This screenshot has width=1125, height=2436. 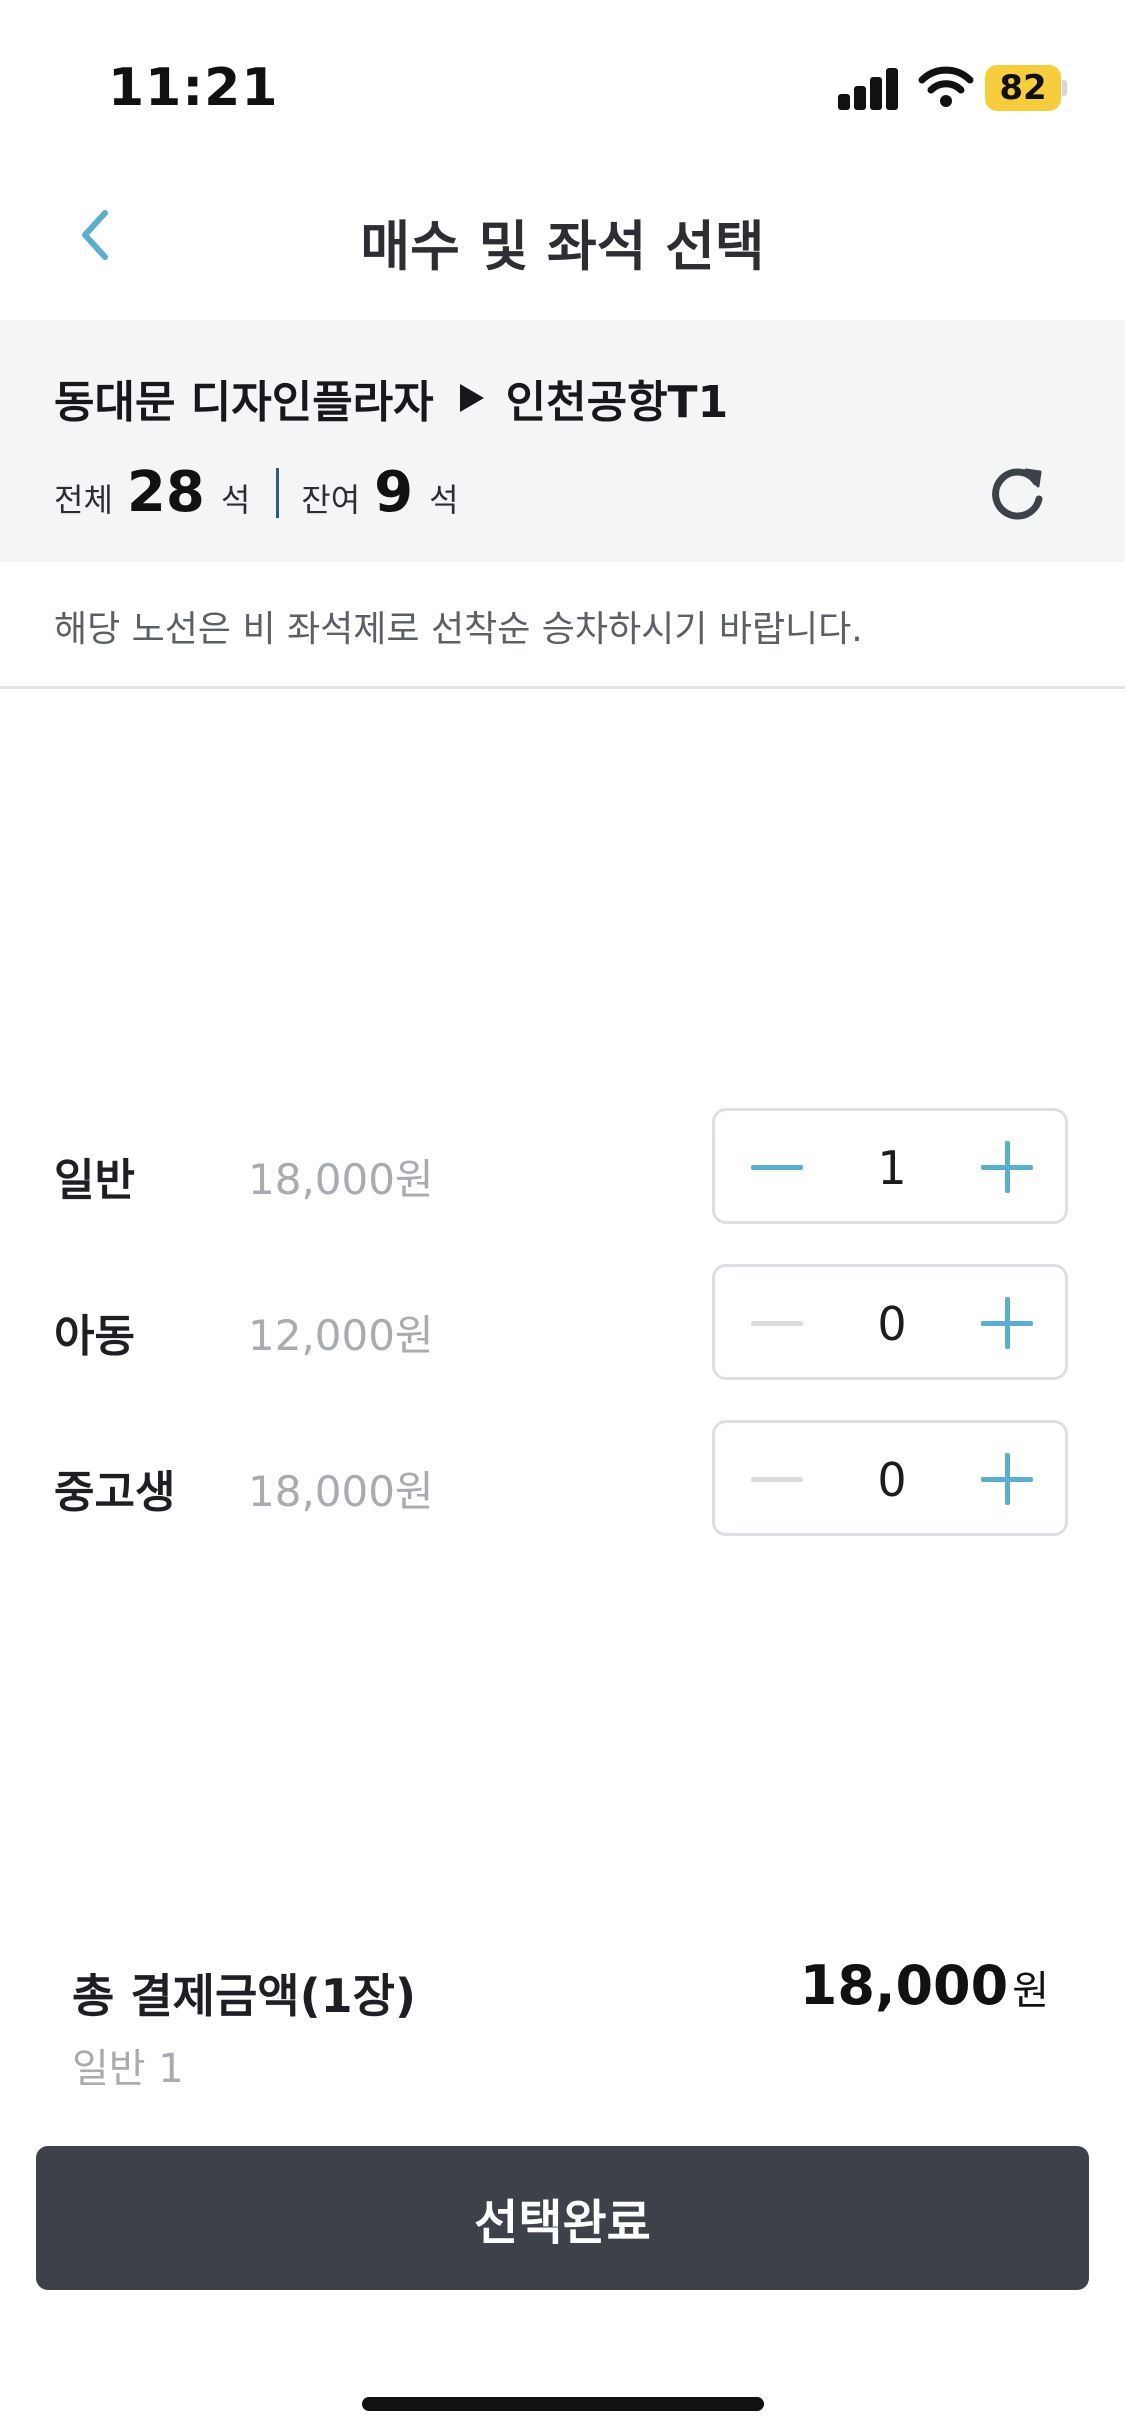 What do you see at coordinates (331, 500) in the screenshot?
I see `remaining-seats-label: 잔여` at bounding box center [331, 500].